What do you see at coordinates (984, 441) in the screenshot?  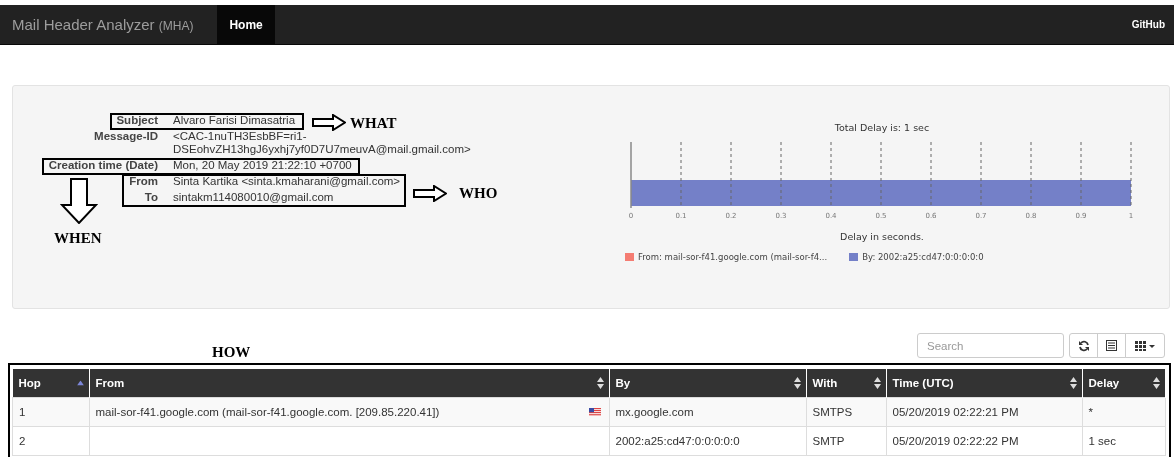 I see `table-cell: 05/20/2019 02:22:22 PM` at bounding box center [984, 441].